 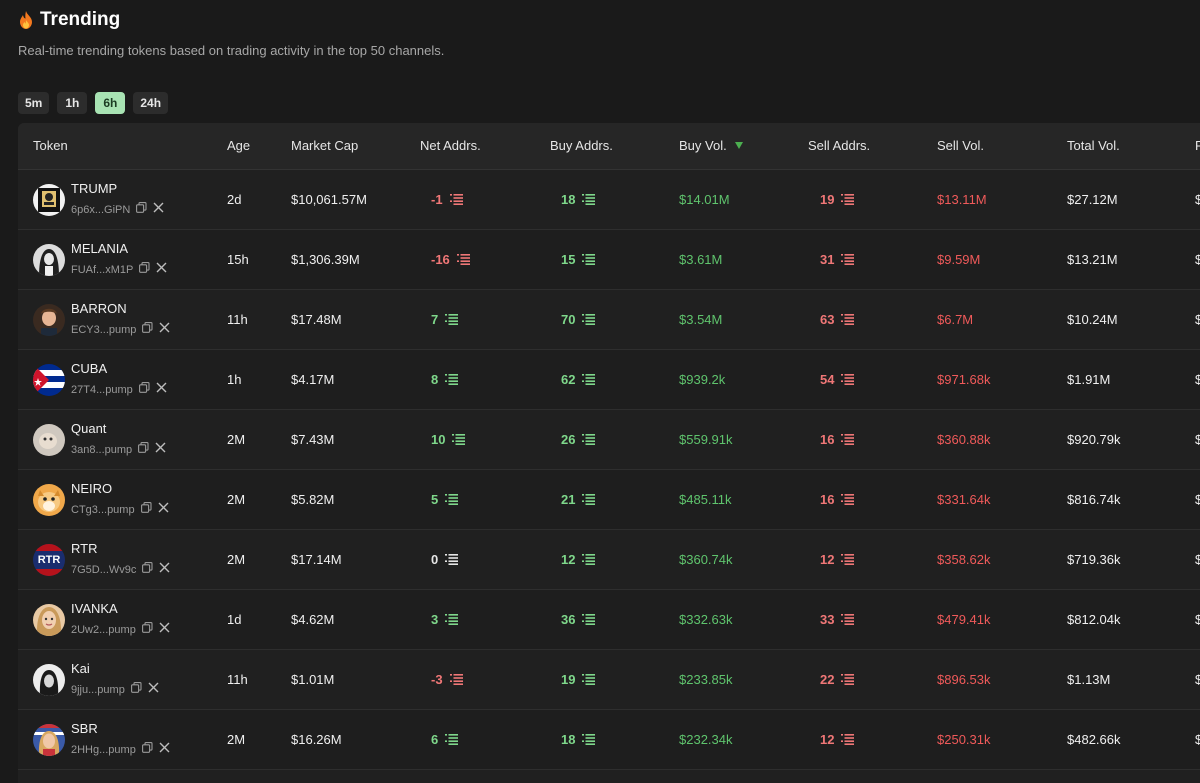 I want to click on timeframe-24h: 24h, so click(x=151, y=103).